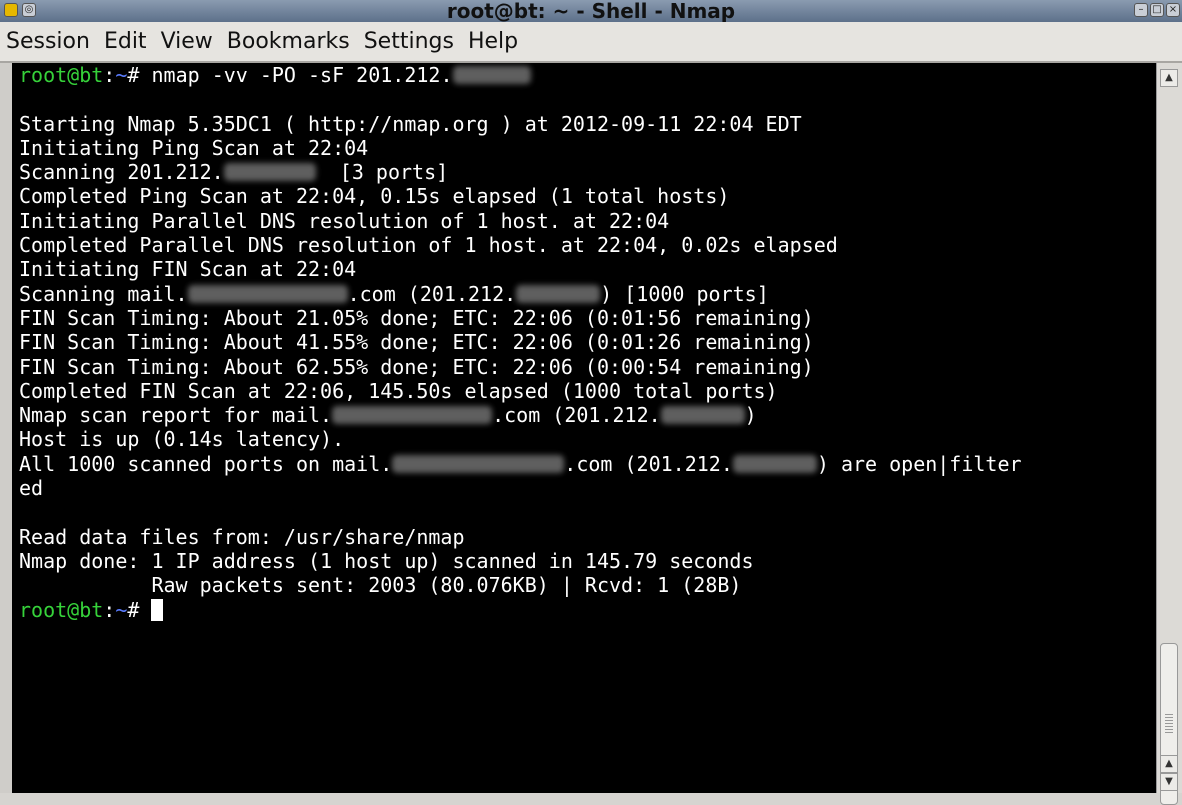  Describe the element at coordinates (188, 269) in the screenshot. I see `output-line: Initiating FIN Scan at 22:04` at that location.